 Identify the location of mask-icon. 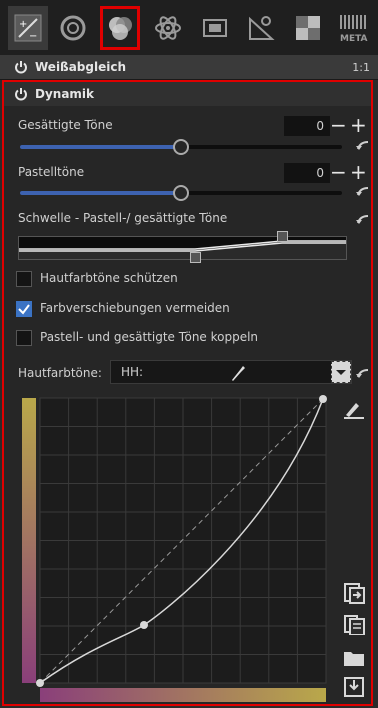
(308, 28).